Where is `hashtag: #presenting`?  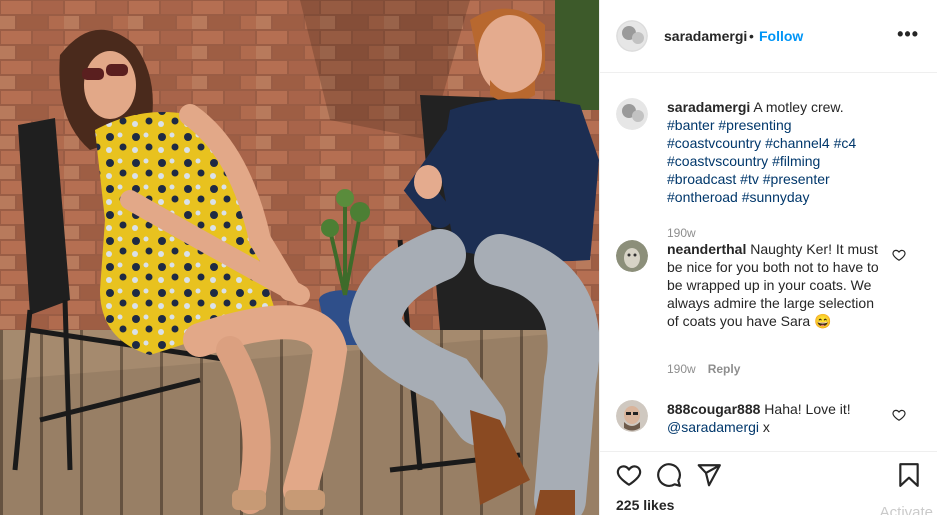
hashtag: #presenting is located at coordinates (754, 125).